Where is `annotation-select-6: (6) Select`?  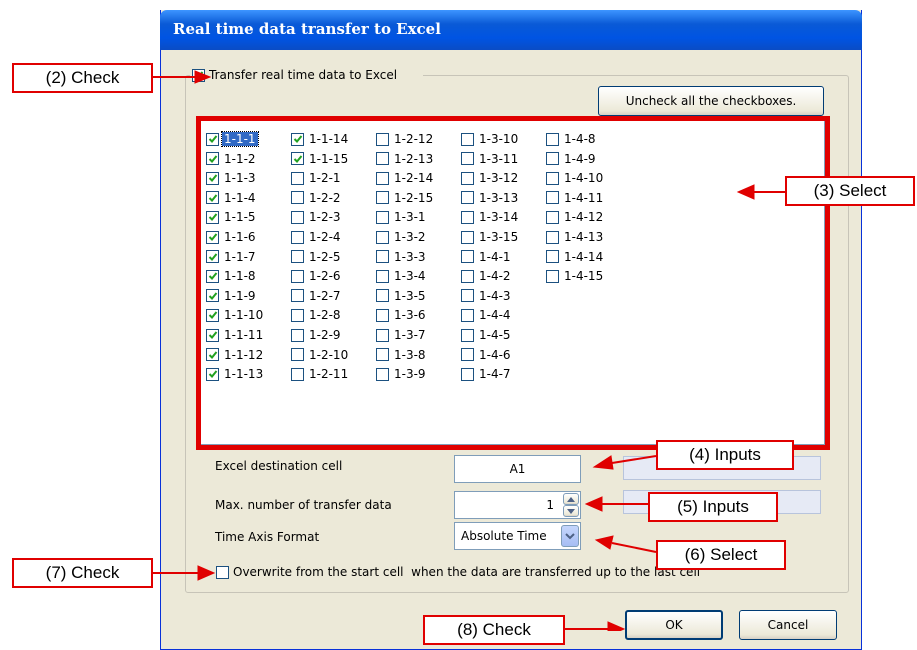
annotation-select-6: (6) Select is located at coordinates (721, 555).